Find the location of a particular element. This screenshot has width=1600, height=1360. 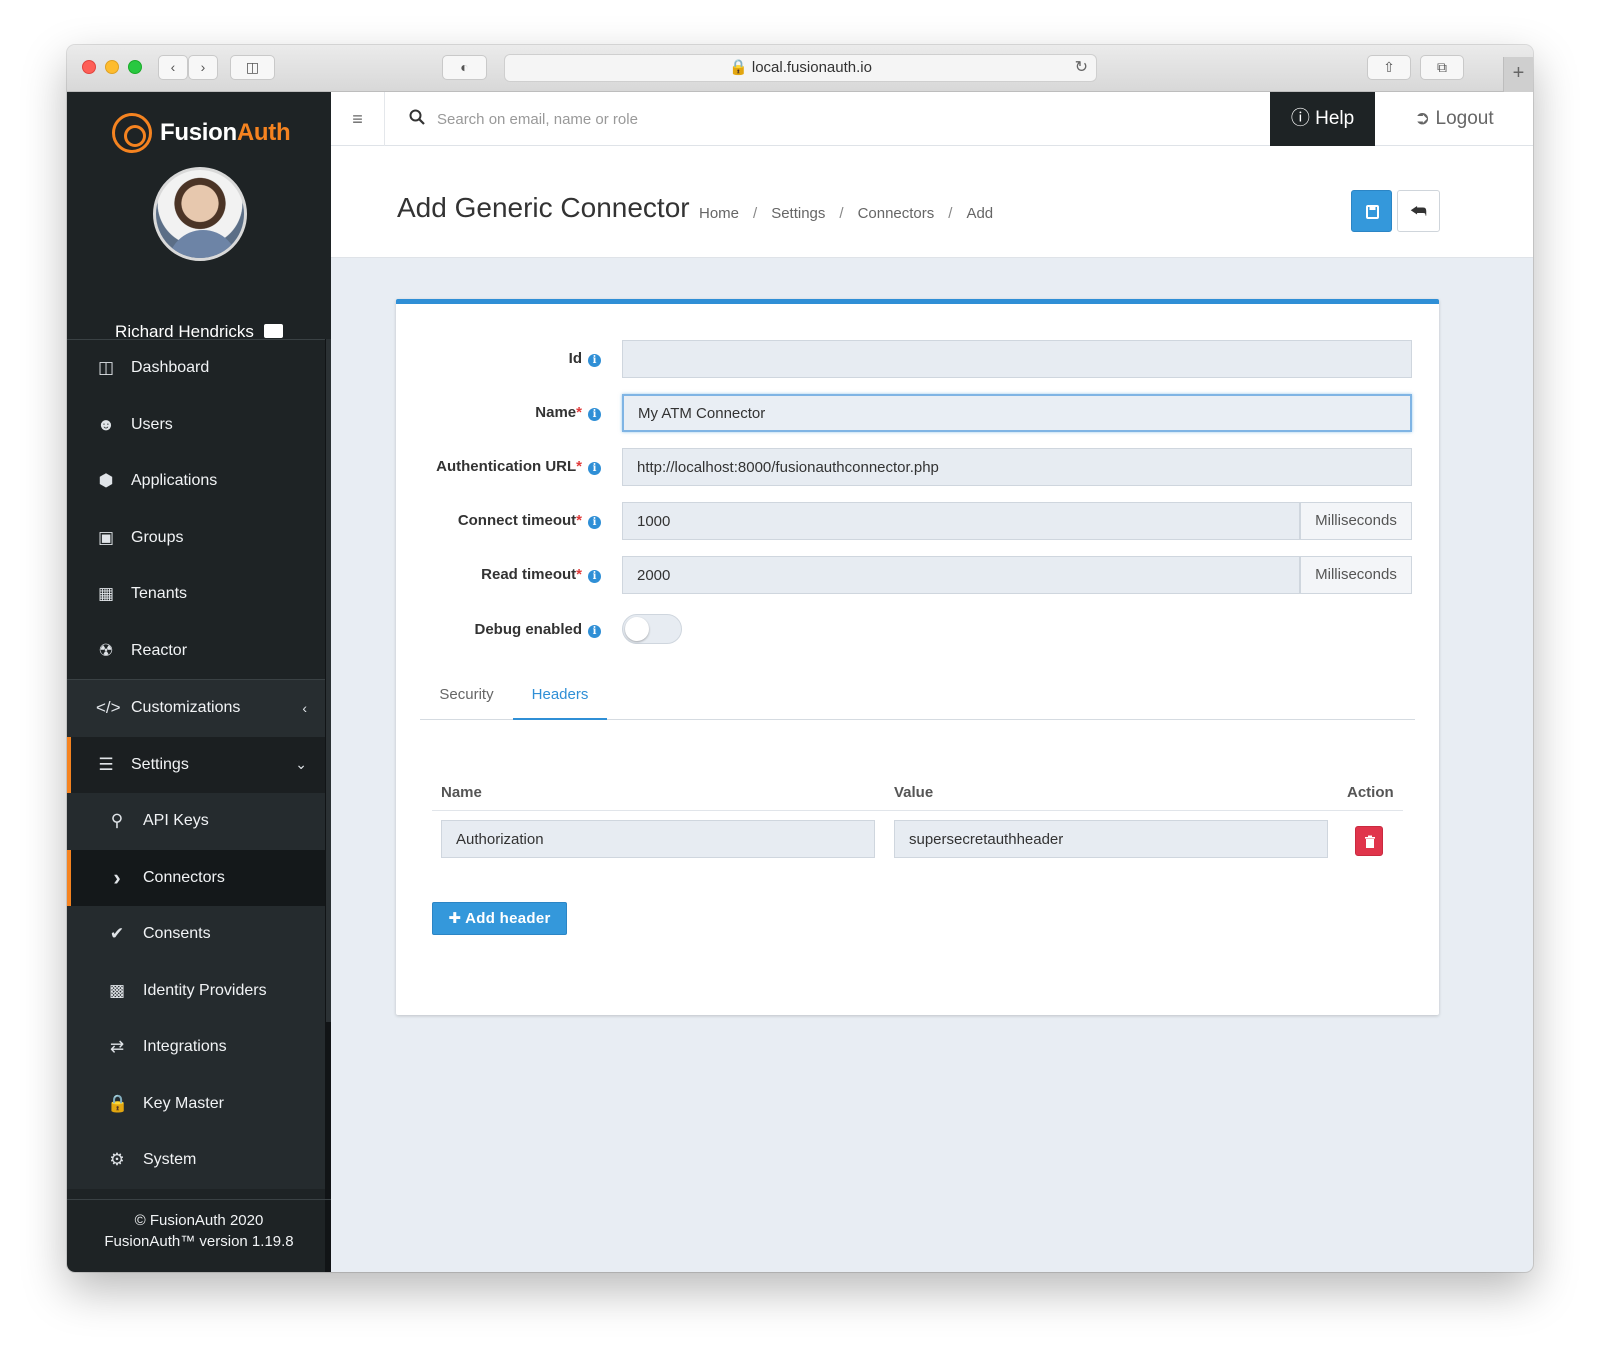

sidebar-item-key-master: 🔒 Key Master is located at coordinates (196, 1103).